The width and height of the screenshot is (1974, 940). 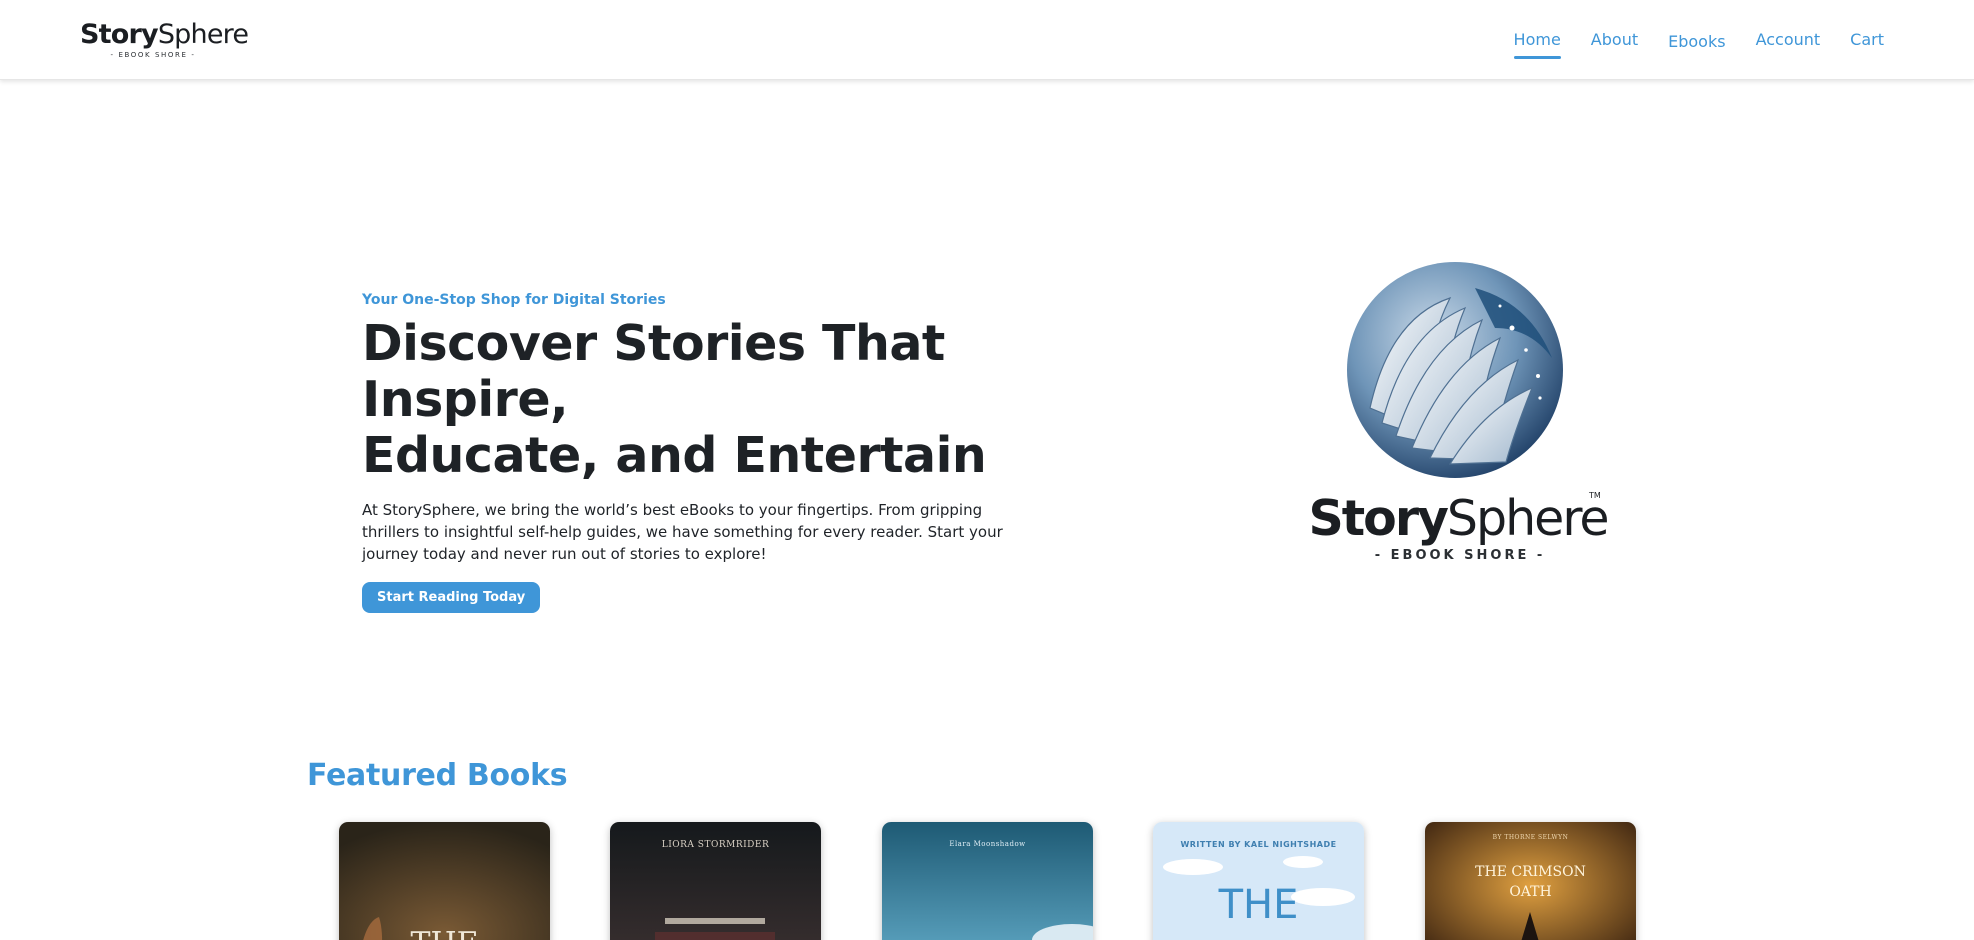 I want to click on hero-logo-tagline: - EBOOK SHORE -, so click(x=1460, y=555).